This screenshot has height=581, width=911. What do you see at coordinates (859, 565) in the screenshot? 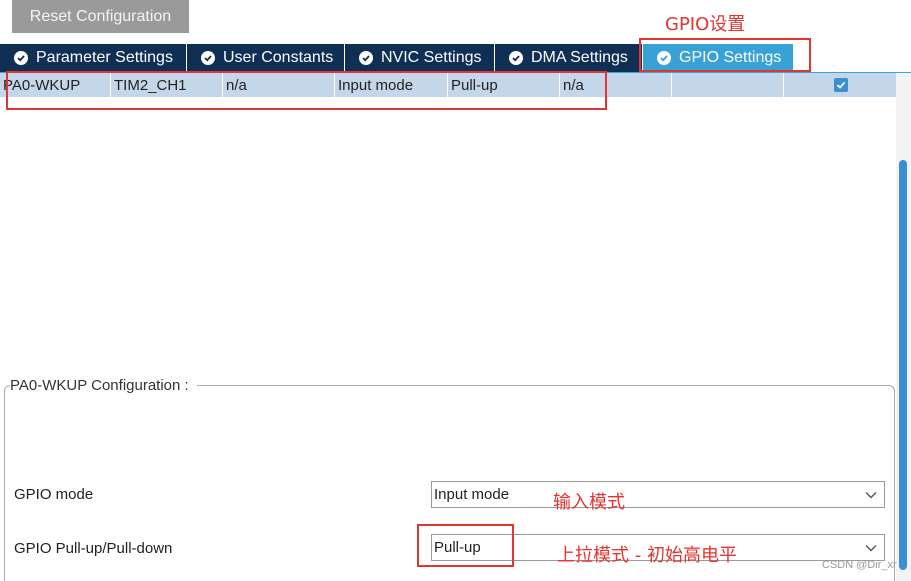
I see `watermark: CSDN @Dir_xr` at bounding box center [859, 565].